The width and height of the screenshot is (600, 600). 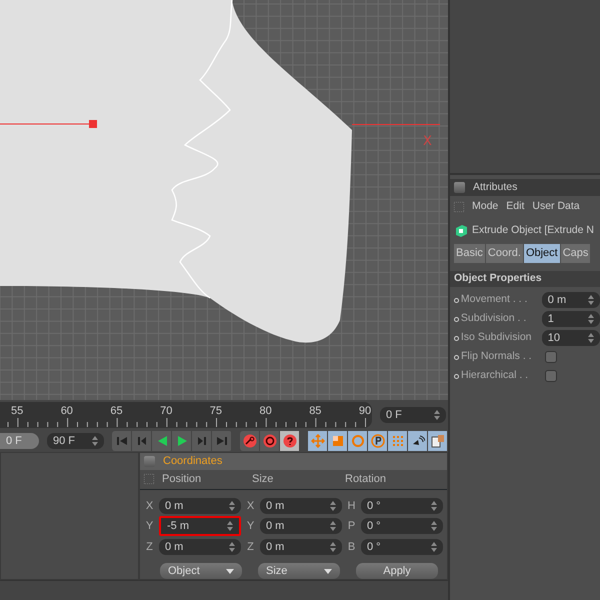 I want to click on sound-button, so click(x=418, y=441).